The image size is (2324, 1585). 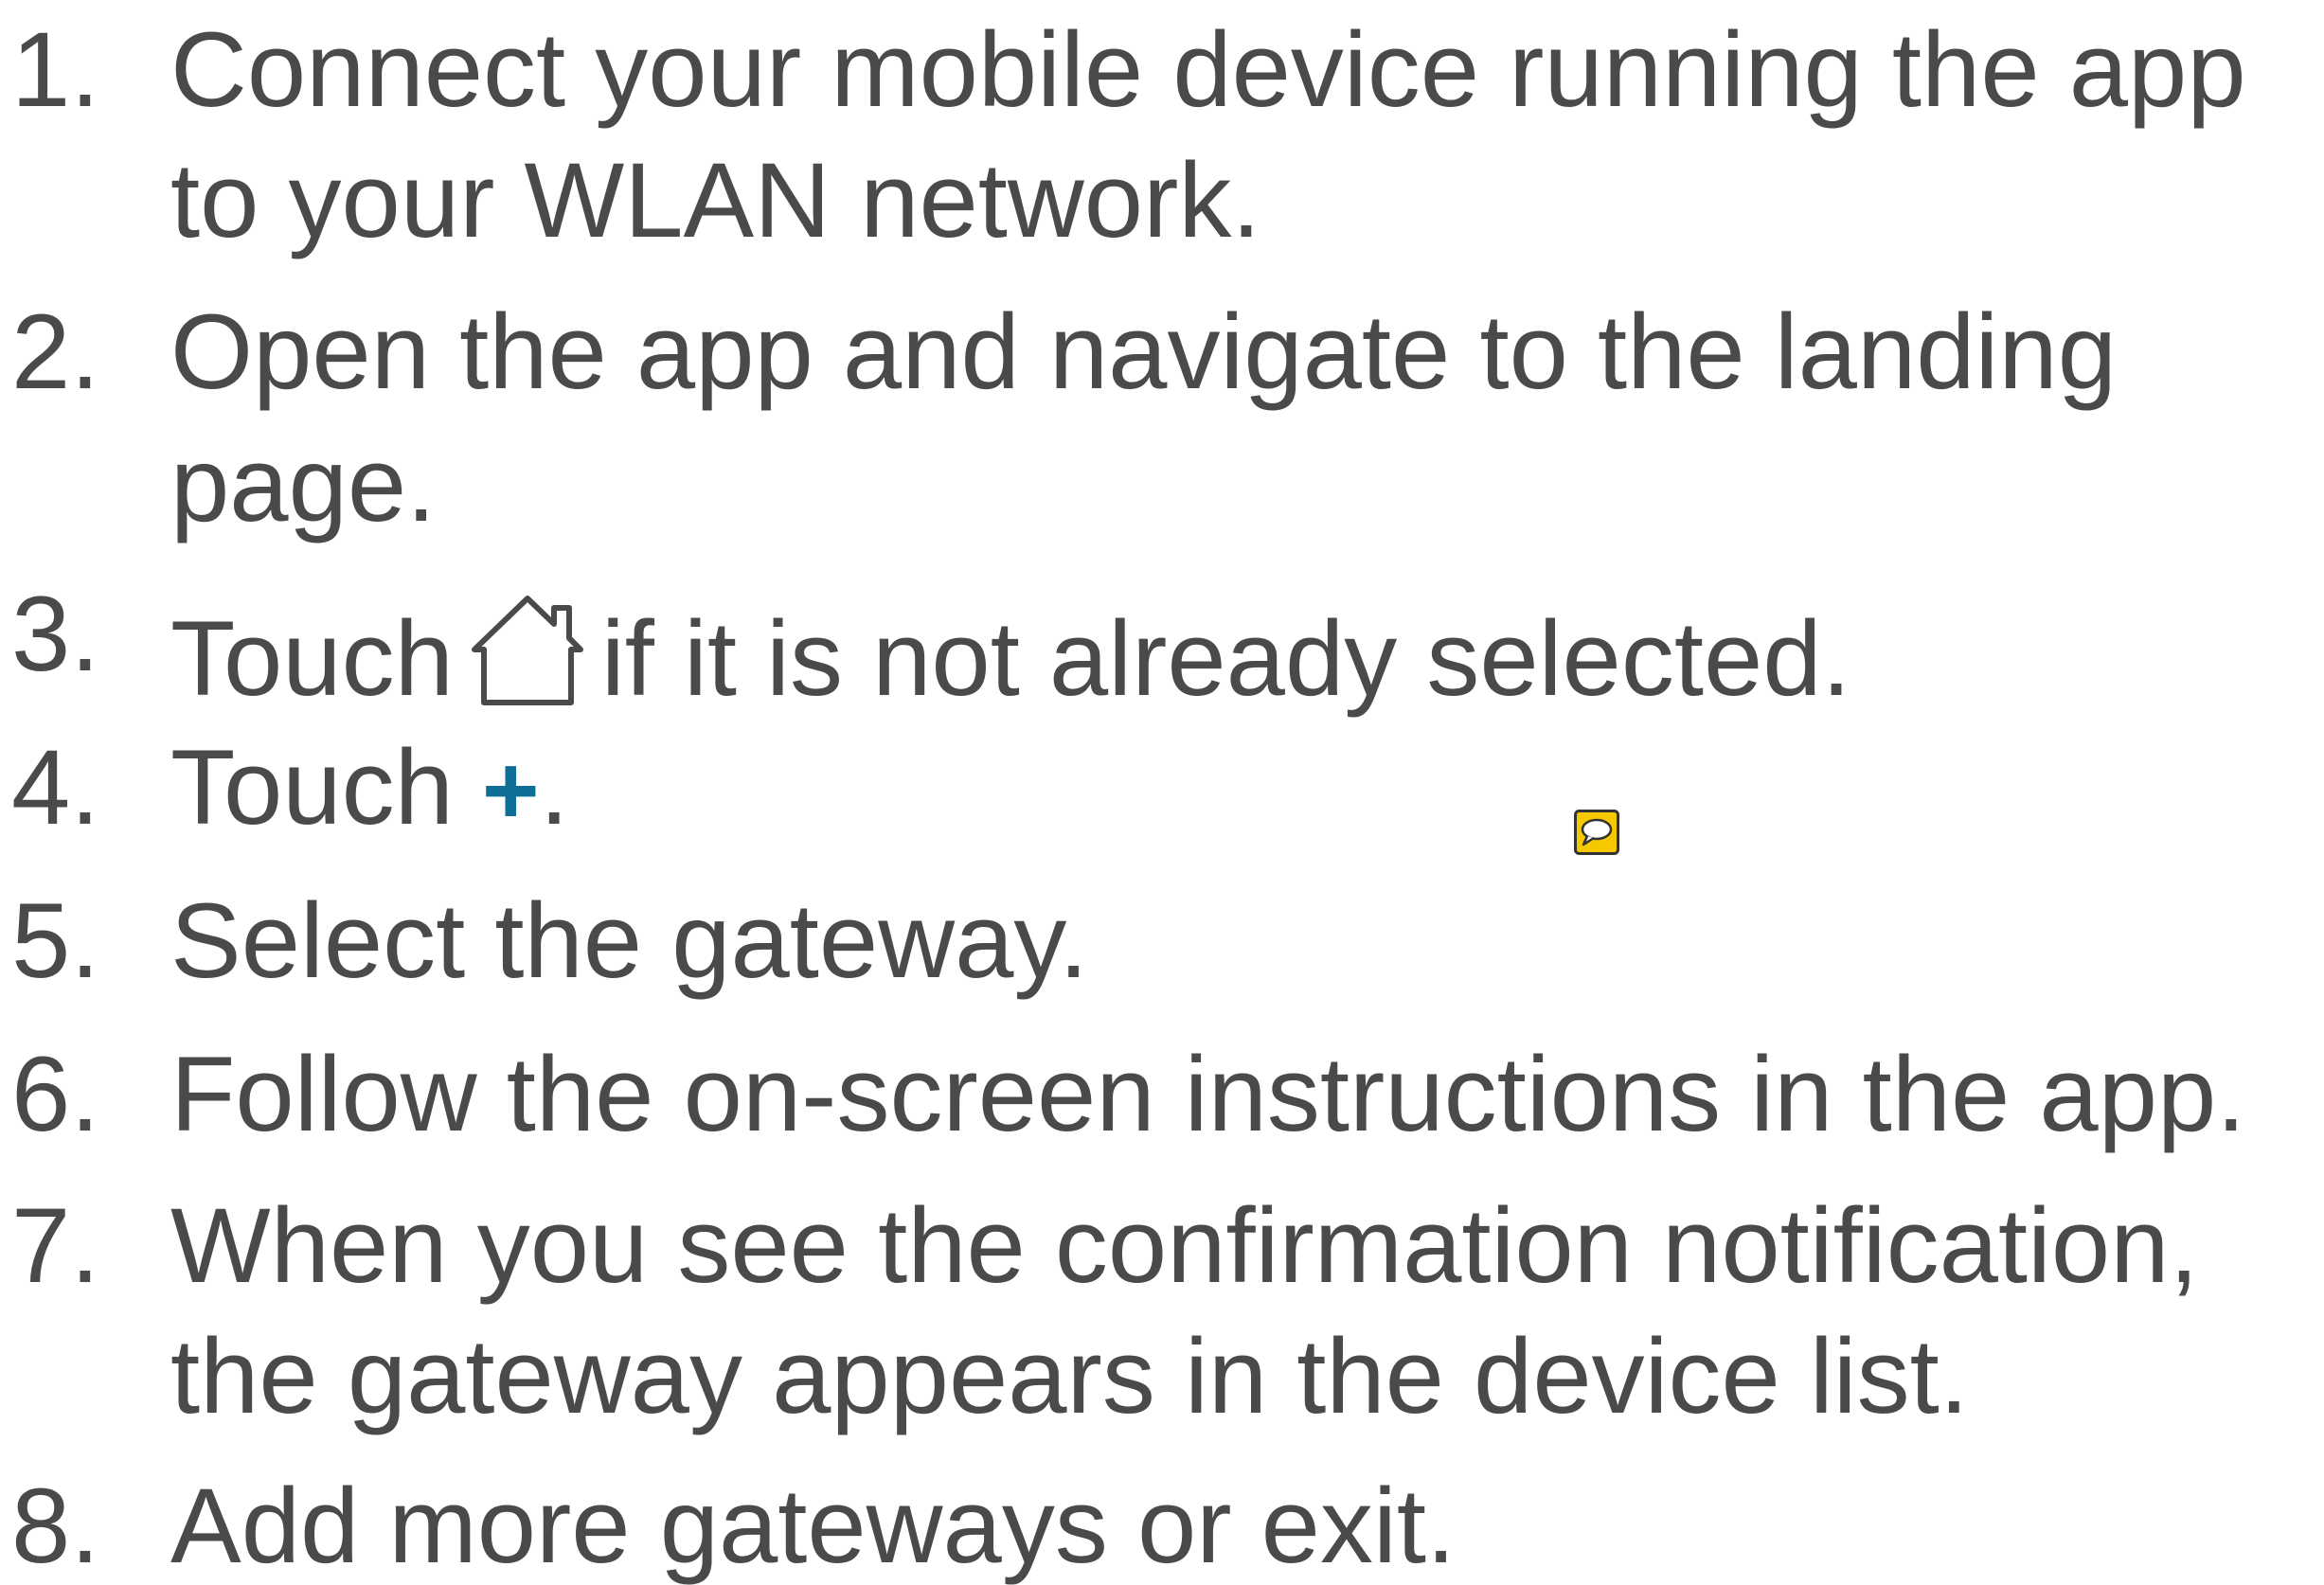 What do you see at coordinates (1069, 1376) in the screenshot?
I see `step-text: the gateway appears in the device list.` at bounding box center [1069, 1376].